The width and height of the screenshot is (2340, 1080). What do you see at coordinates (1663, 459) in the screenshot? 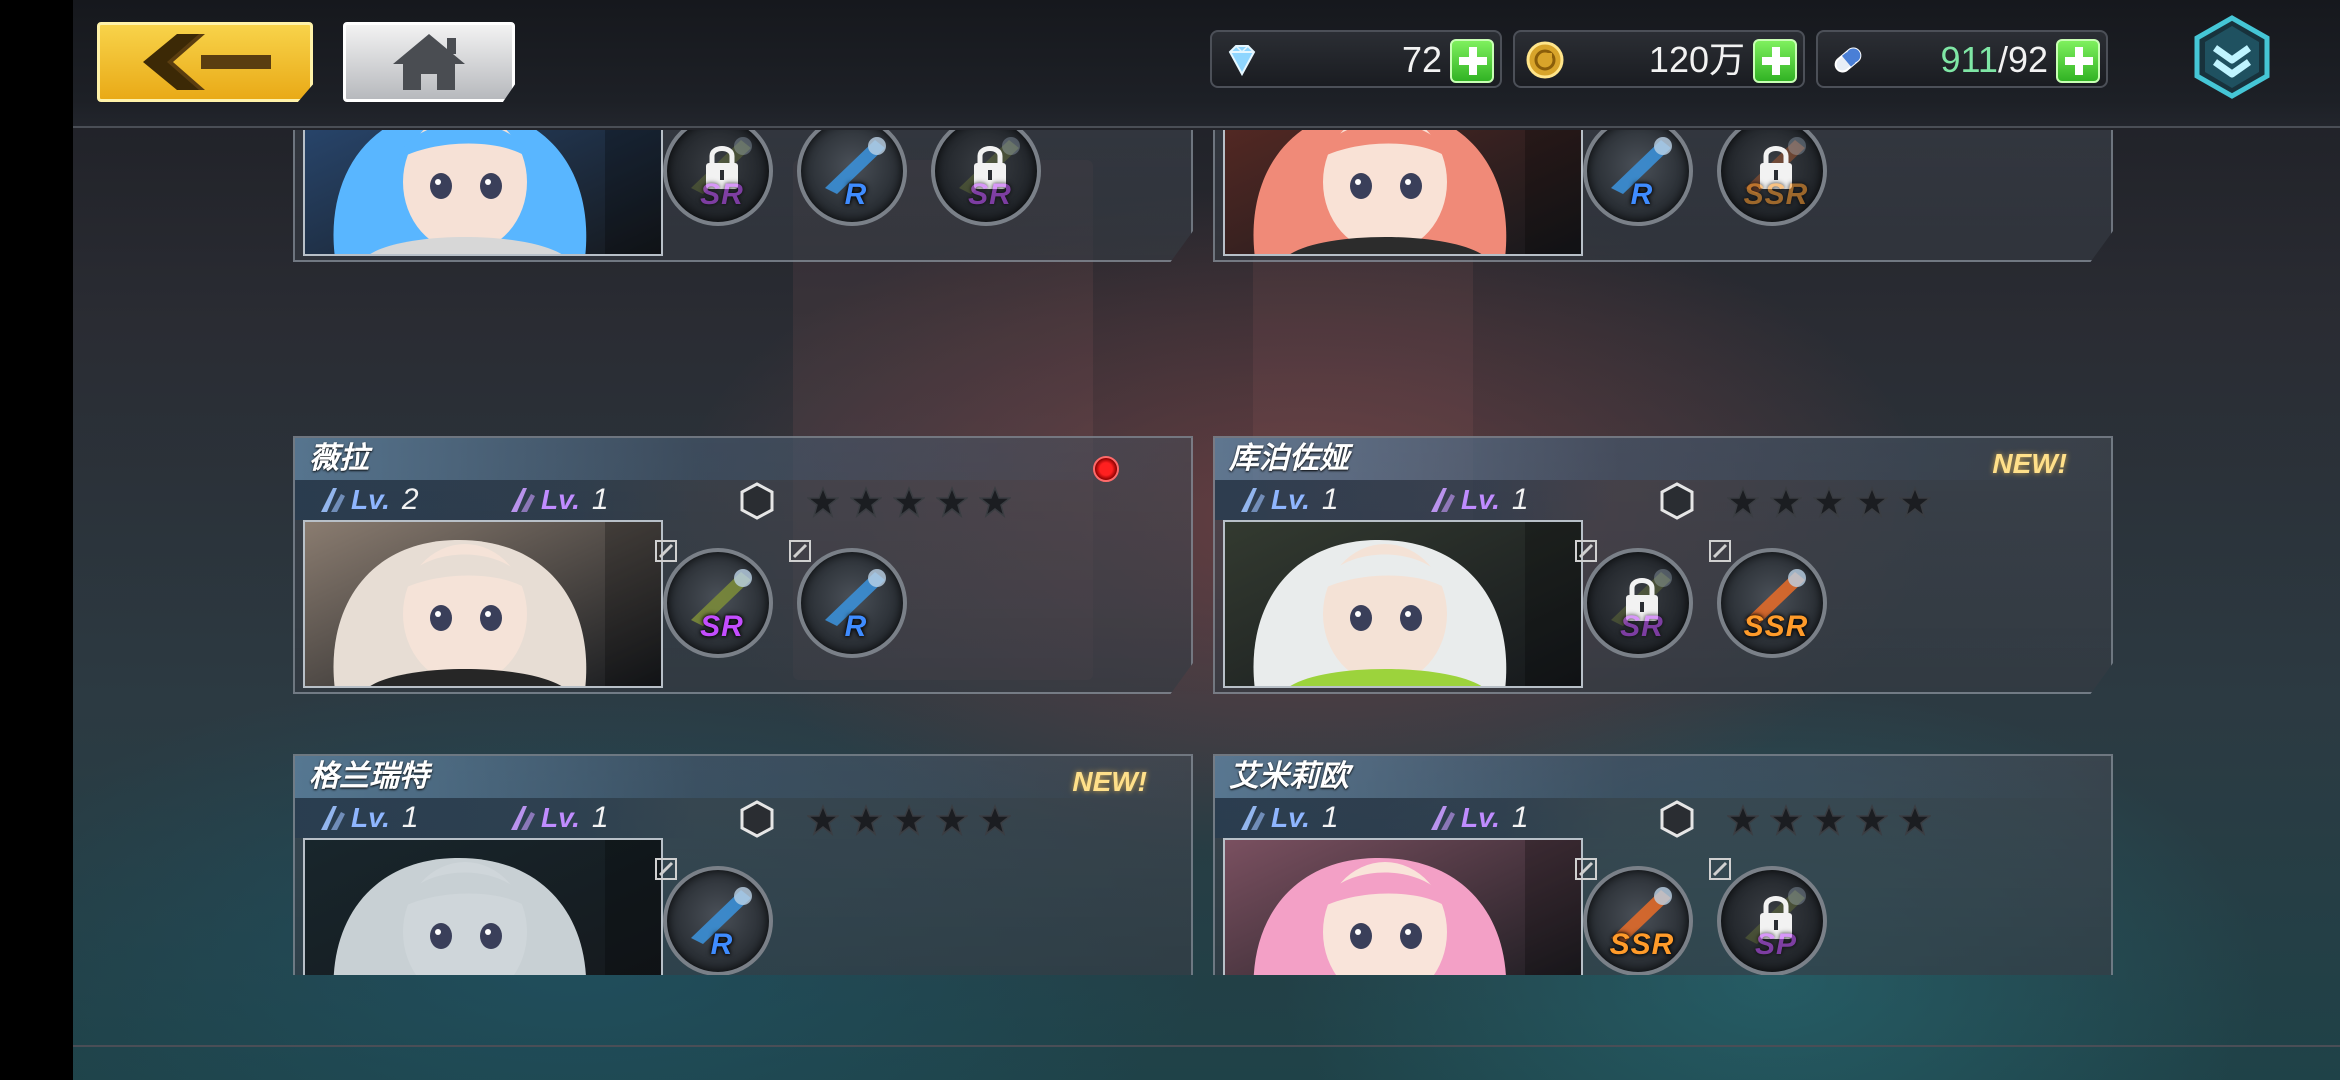
I see `character-name-bar: 库泊佐娅` at bounding box center [1663, 459].